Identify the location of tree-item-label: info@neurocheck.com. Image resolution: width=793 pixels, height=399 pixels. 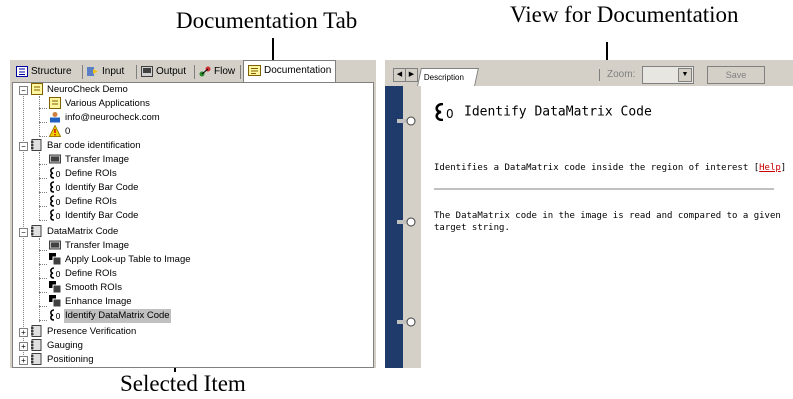
(112, 117).